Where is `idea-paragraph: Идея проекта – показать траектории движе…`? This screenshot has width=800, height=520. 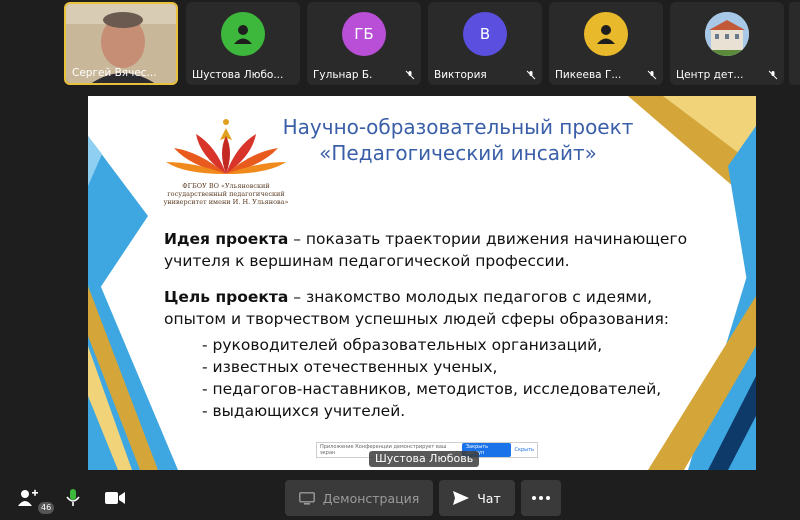
idea-paragraph: Идея проекта – показать траектории движе… is located at coordinates (434, 250).